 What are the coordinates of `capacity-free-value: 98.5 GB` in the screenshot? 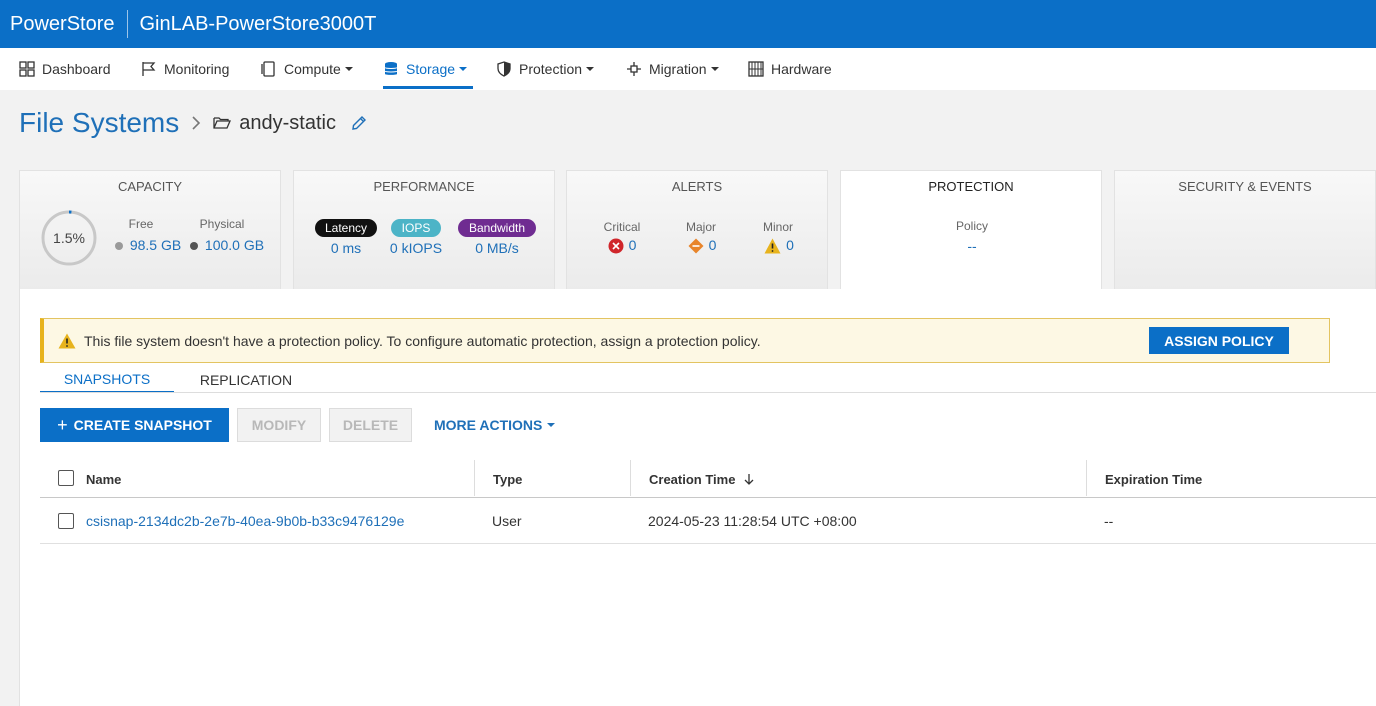 It's located at (148, 245).